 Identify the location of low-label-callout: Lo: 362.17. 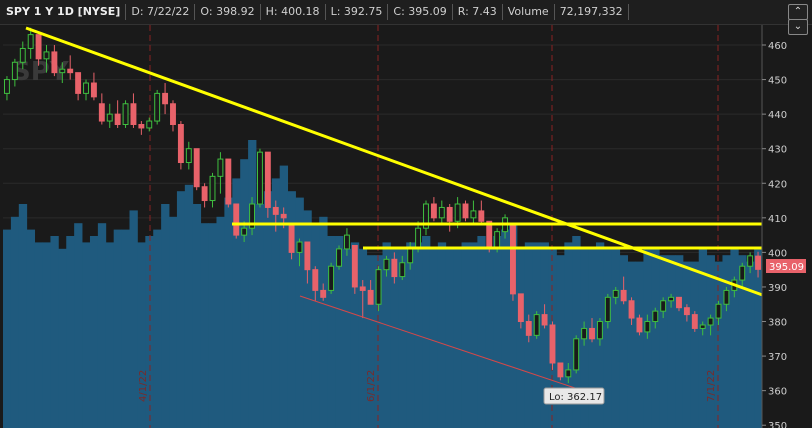
(574, 396).